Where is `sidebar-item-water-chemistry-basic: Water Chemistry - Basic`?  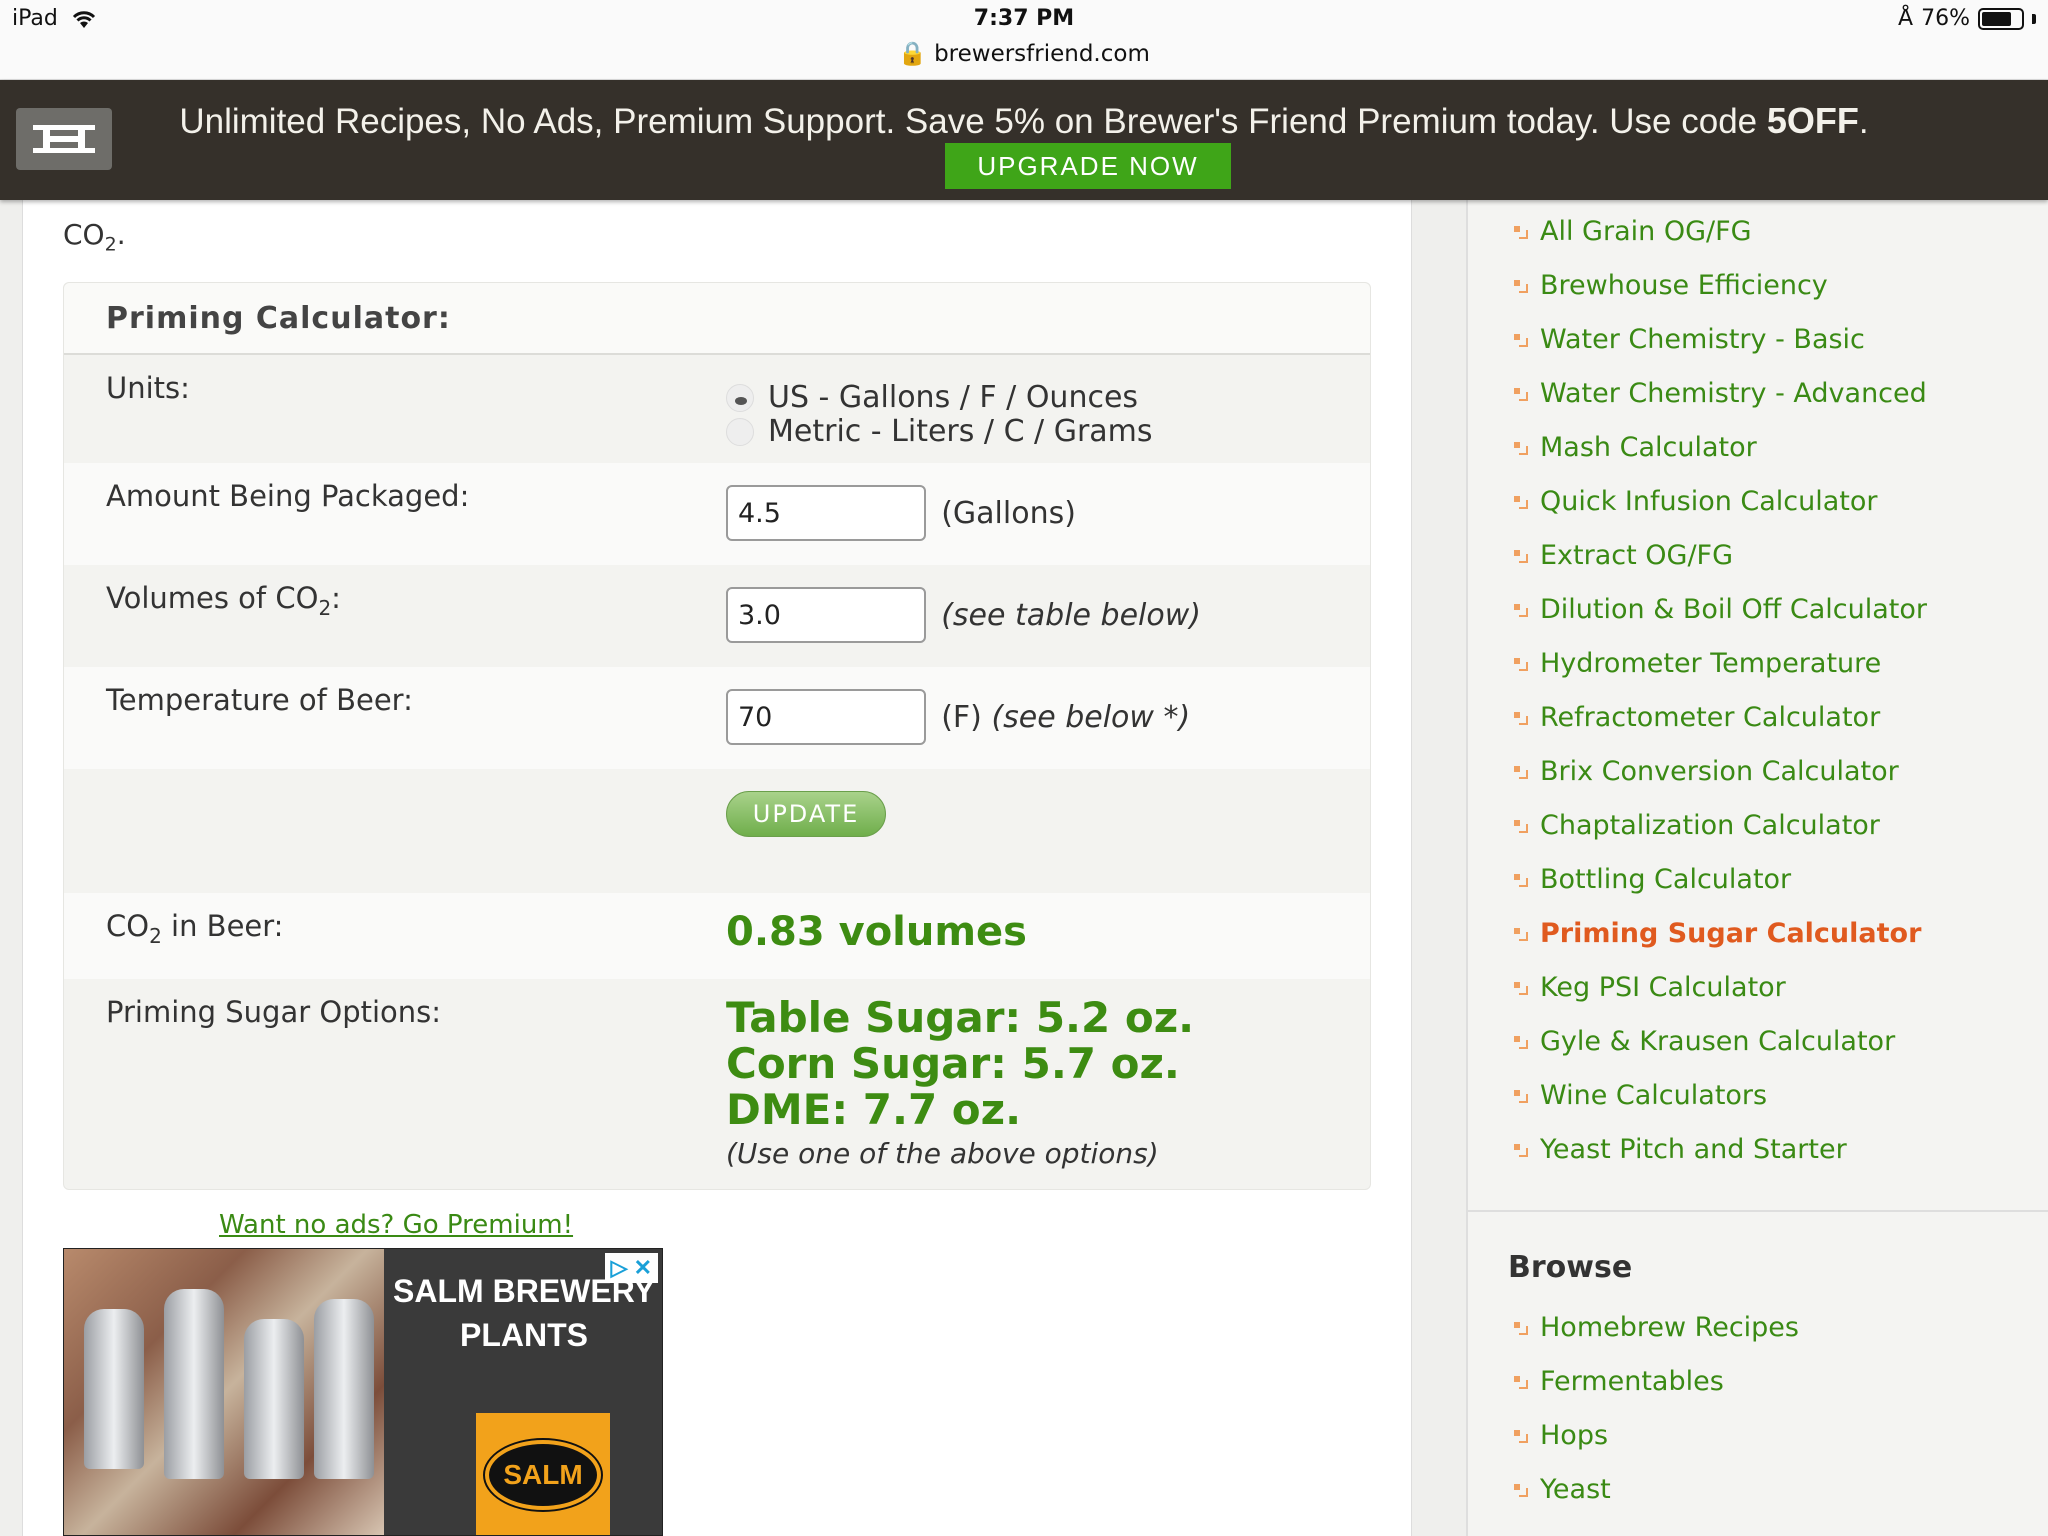 sidebar-item-water-chemistry-basic: Water Chemistry - Basic is located at coordinates (1720, 339).